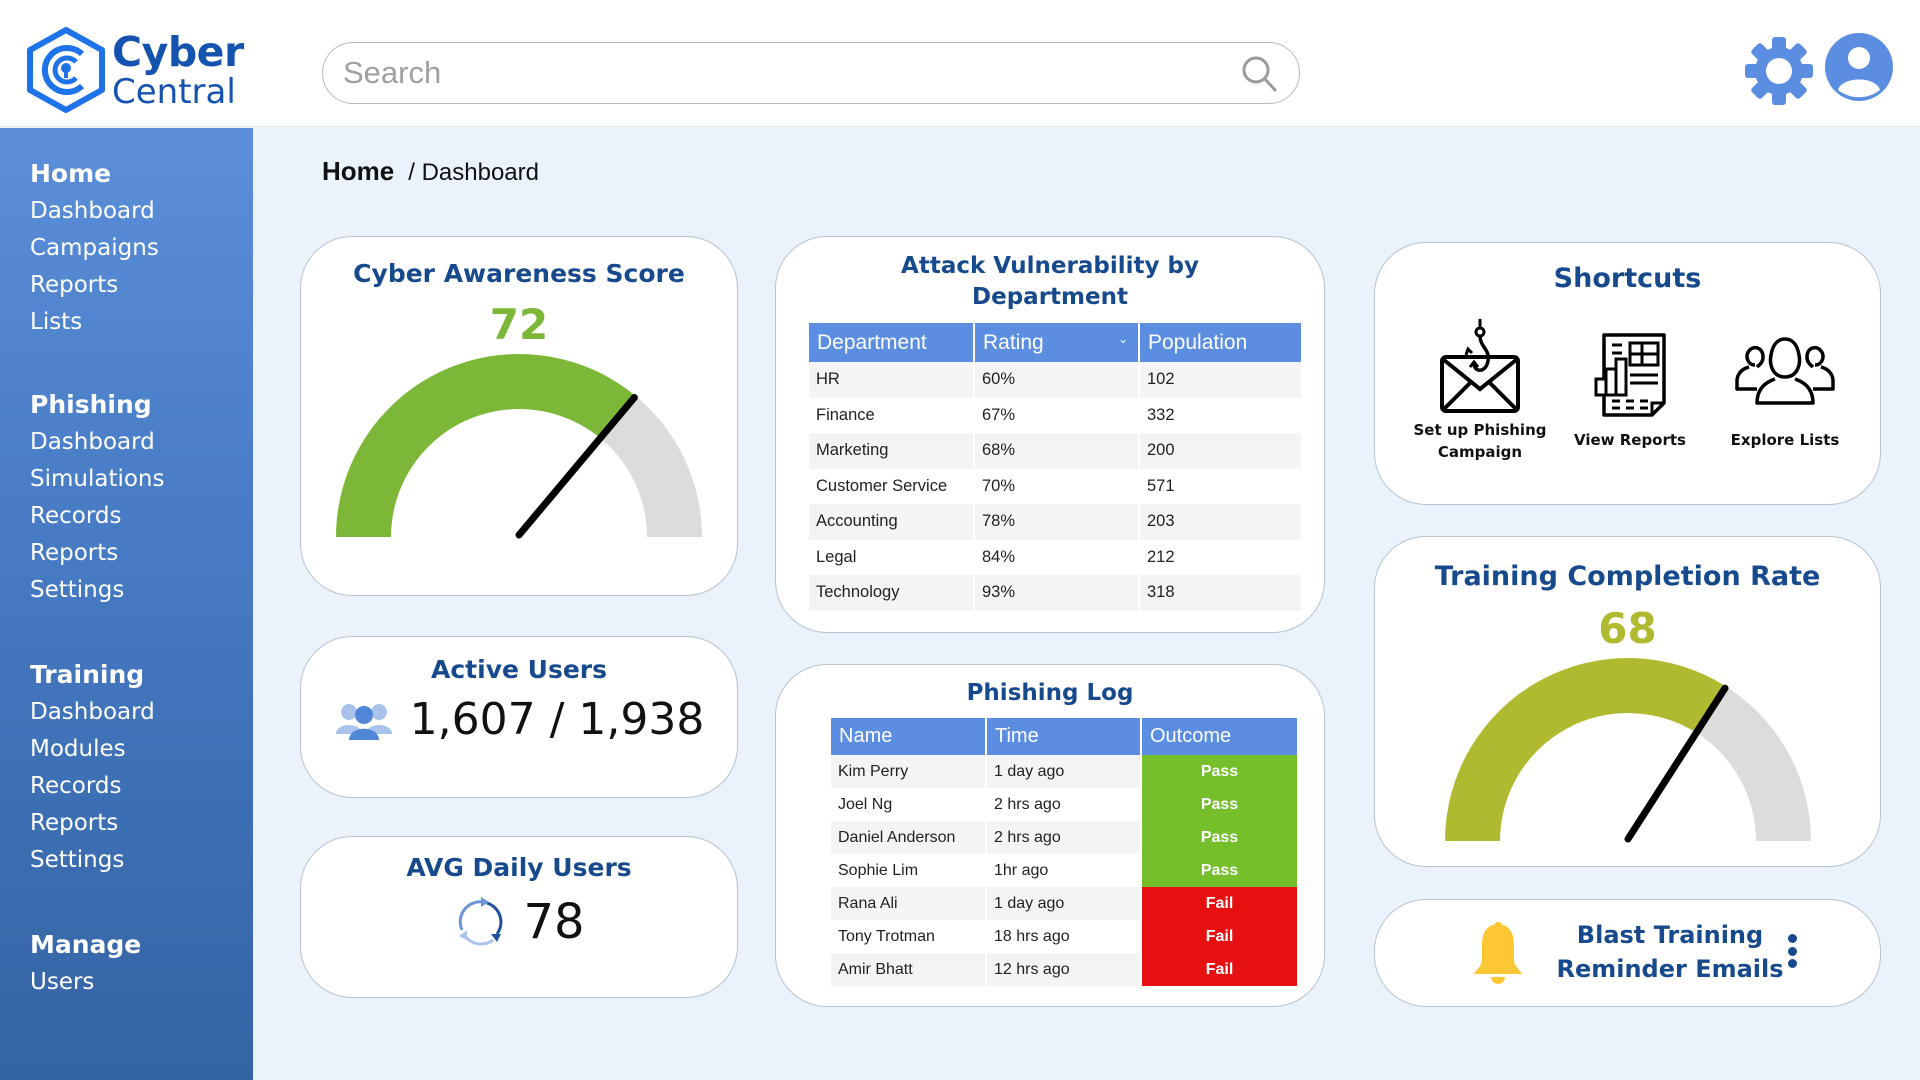  I want to click on nav-heading-manage: Manage, so click(85, 945).